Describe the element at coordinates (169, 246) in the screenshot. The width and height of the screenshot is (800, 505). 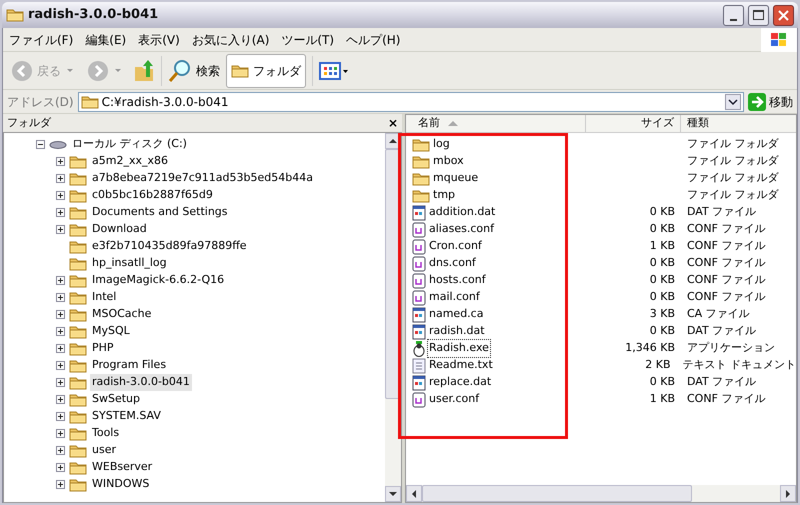
I see `tree-item: e3f2b710435d89fa97889ffe` at that location.